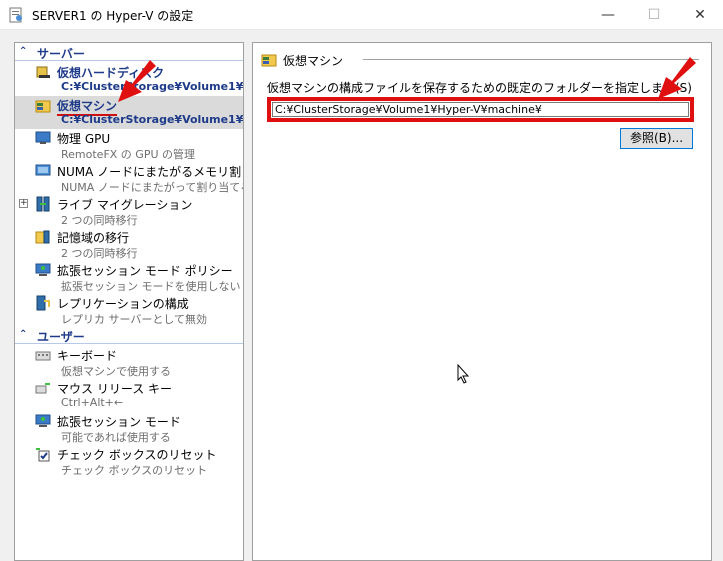 This screenshot has width=723, height=561. I want to click on title-bar: SERVER1 の Hyper-V の設定 — ☐ ✕, so click(361, 15).